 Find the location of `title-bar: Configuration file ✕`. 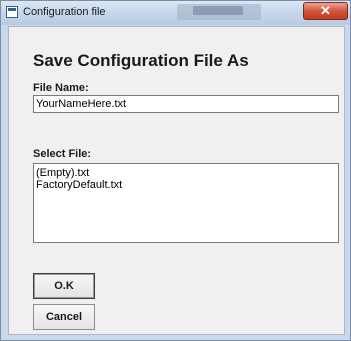

title-bar: Configuration file ✕ is located at coordinates (175, 13).